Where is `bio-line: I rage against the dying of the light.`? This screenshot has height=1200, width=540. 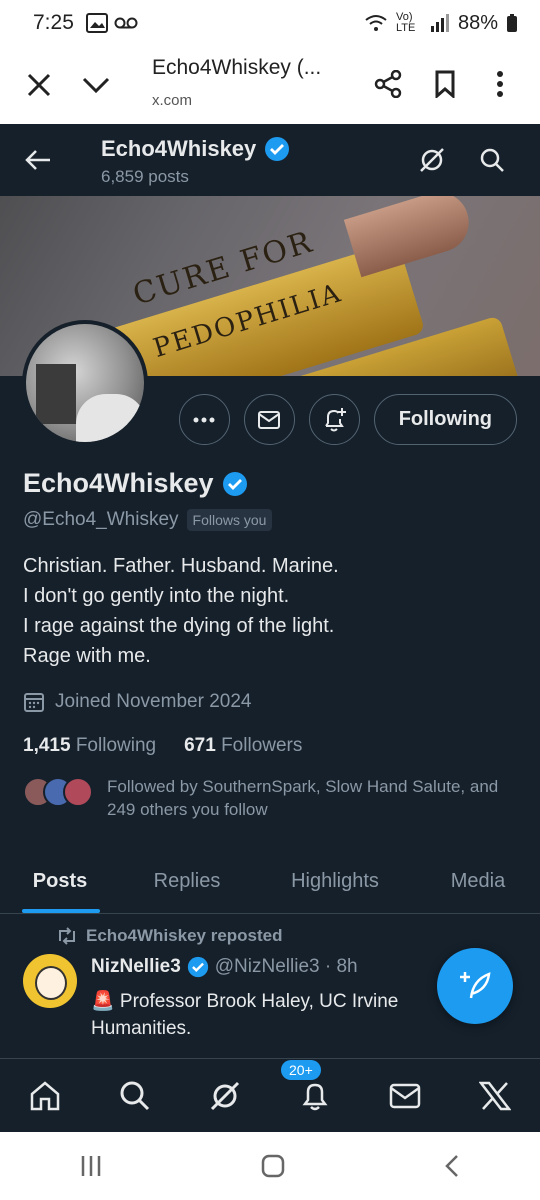 bio-line: I rage against the dying of the light. is located at coordinates (179, 626).